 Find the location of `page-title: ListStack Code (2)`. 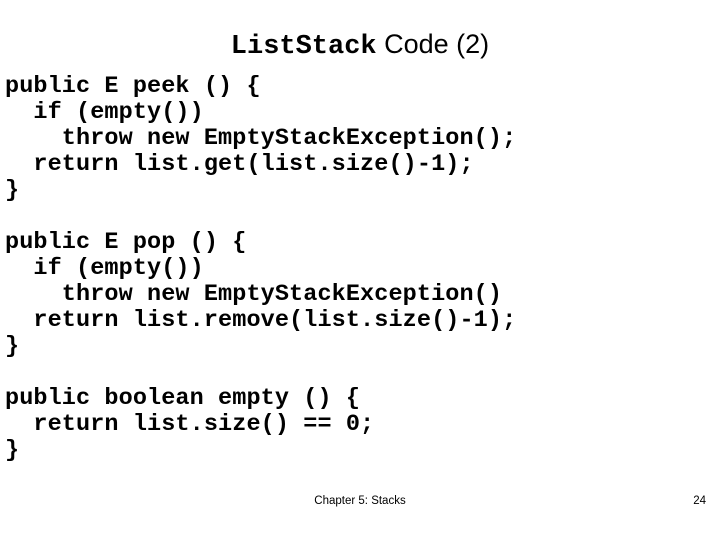

page-title: ListStack Code (2) is located at coordinates (360, 46).